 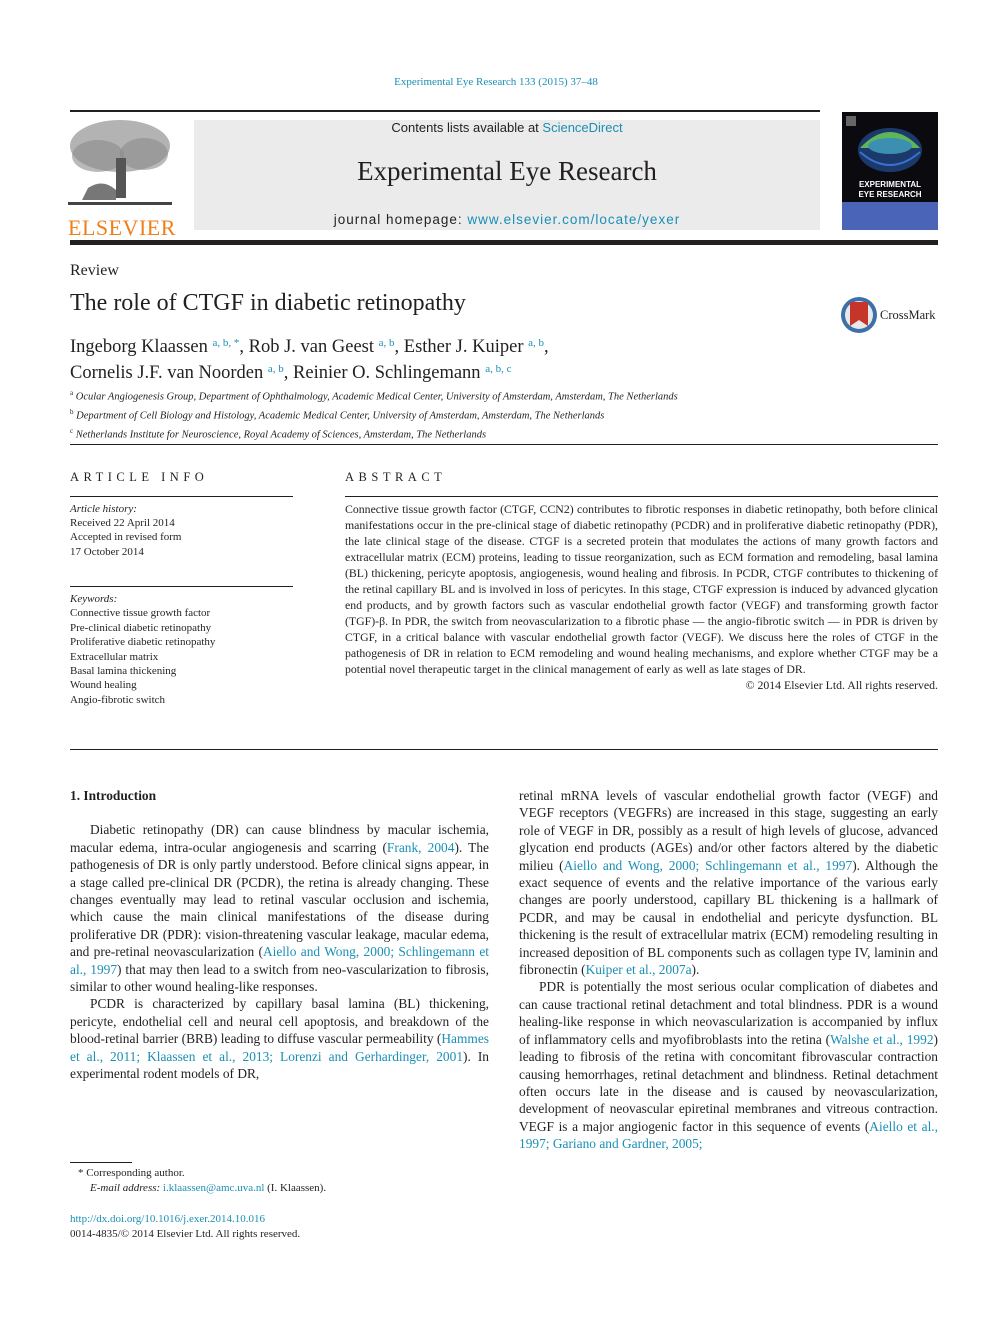 I want to click on keyword-item: Extracellular matrix, so click(x=114, y=656).